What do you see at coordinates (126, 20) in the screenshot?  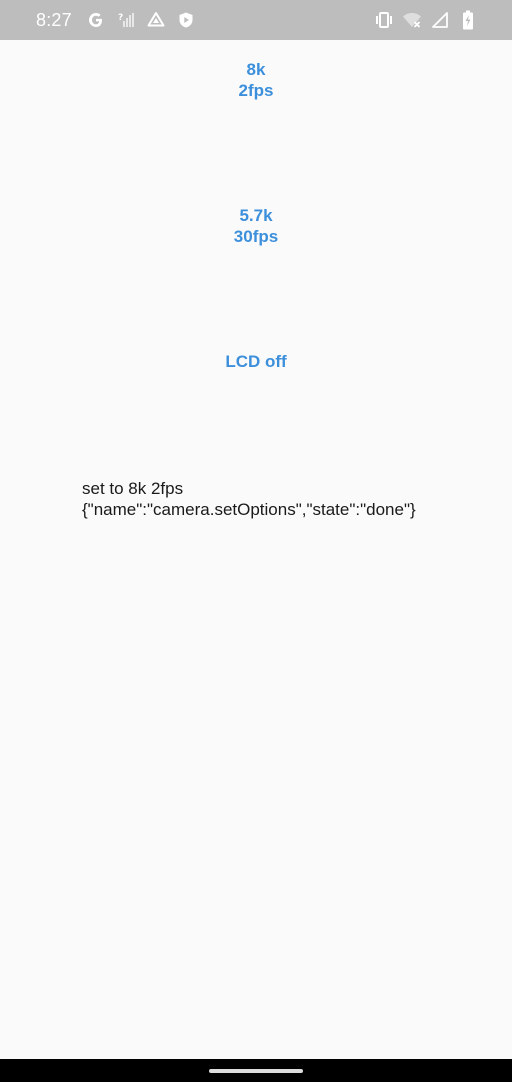 I see `wifi-unknown-icon: ?` at bounding box center [126, 20].